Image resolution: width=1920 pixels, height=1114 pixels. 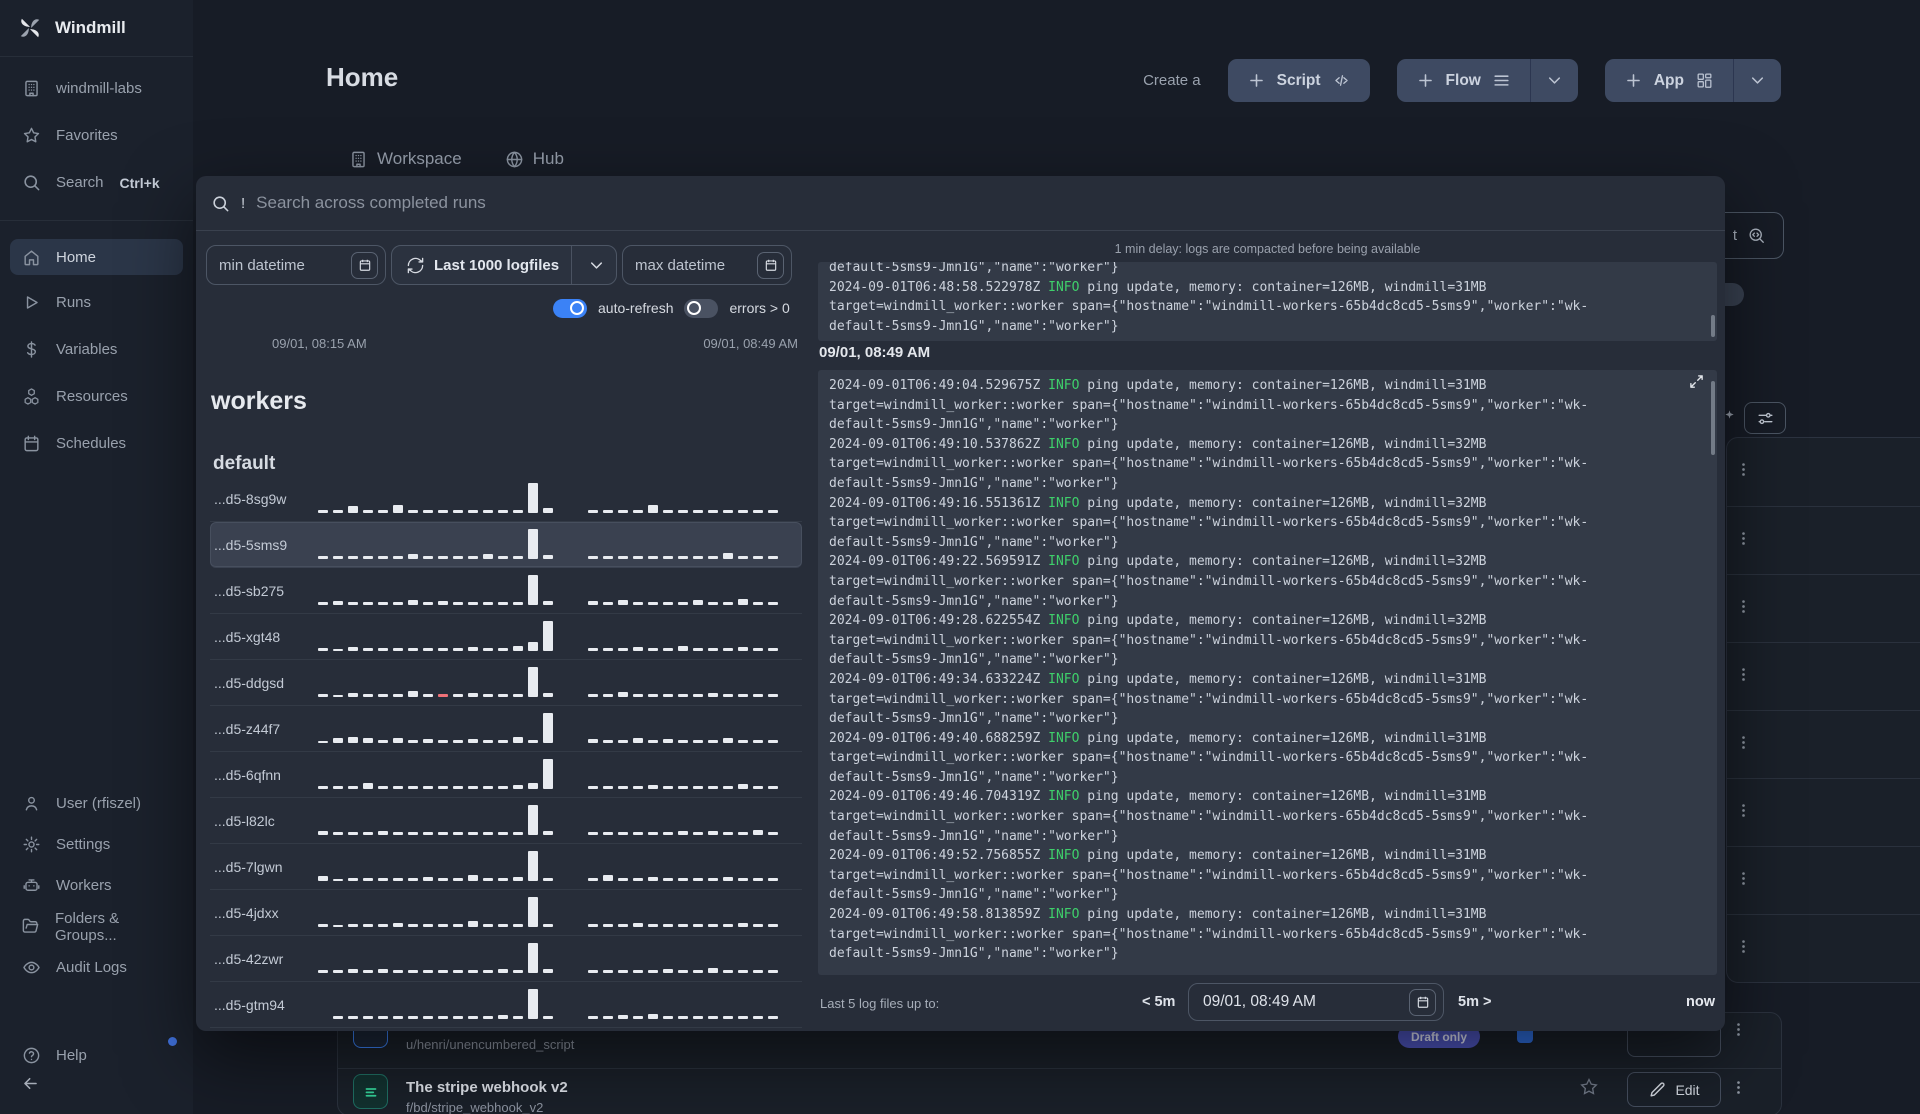 I want to click on sidebar-item-help: Help, so click(x=96, y=1055).